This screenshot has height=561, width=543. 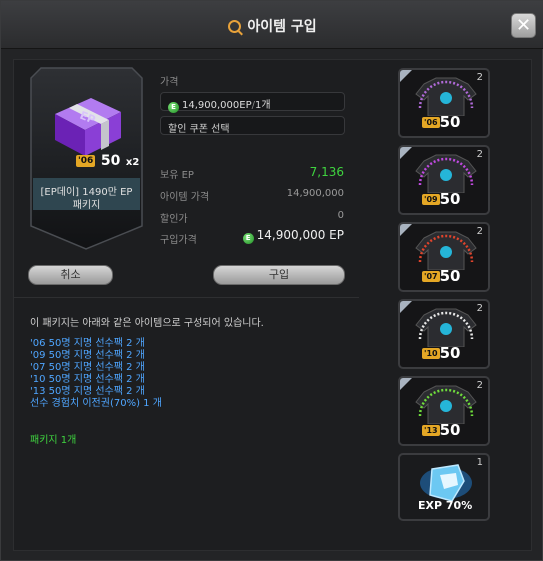 What do you see at coordinates (86, 199) in the screenshot?
I see `product-name: [EP데이] 1490만 EP 패키지` at bounding box center [86, 199].